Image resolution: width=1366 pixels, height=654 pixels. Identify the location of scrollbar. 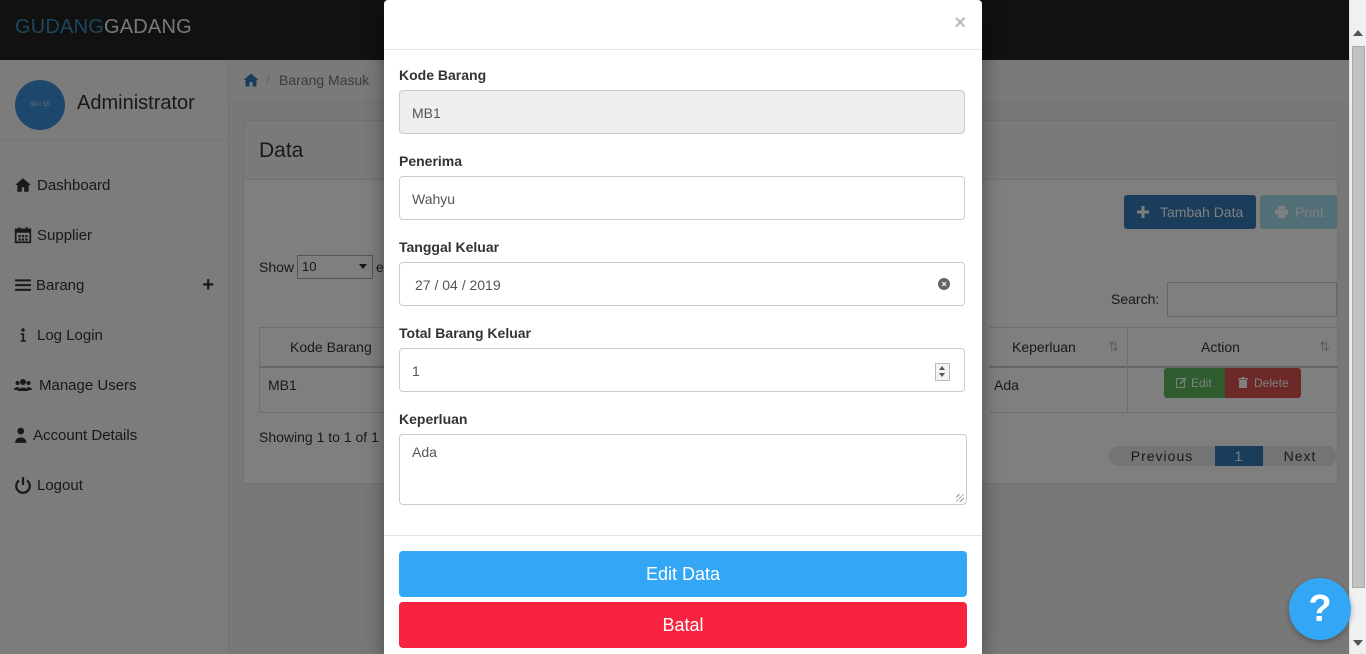
(1357, 327).